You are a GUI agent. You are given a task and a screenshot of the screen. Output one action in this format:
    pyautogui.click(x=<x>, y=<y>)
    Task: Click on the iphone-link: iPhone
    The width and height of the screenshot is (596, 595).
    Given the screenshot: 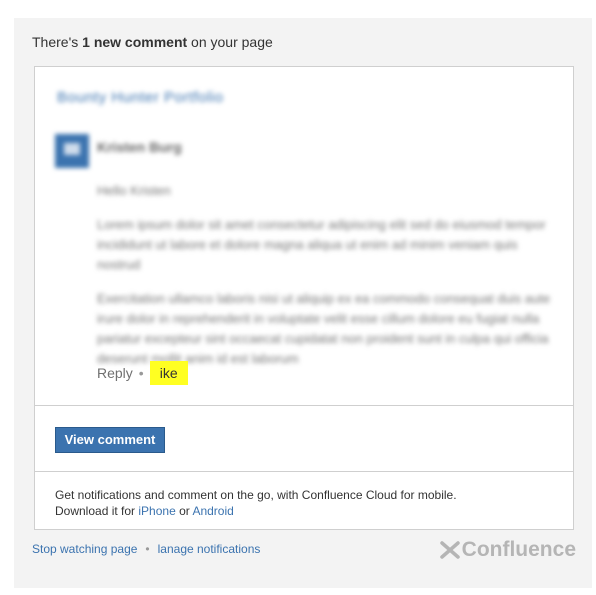 What is the action you would take?
    pyautogui.click(x=156, y=511)
    